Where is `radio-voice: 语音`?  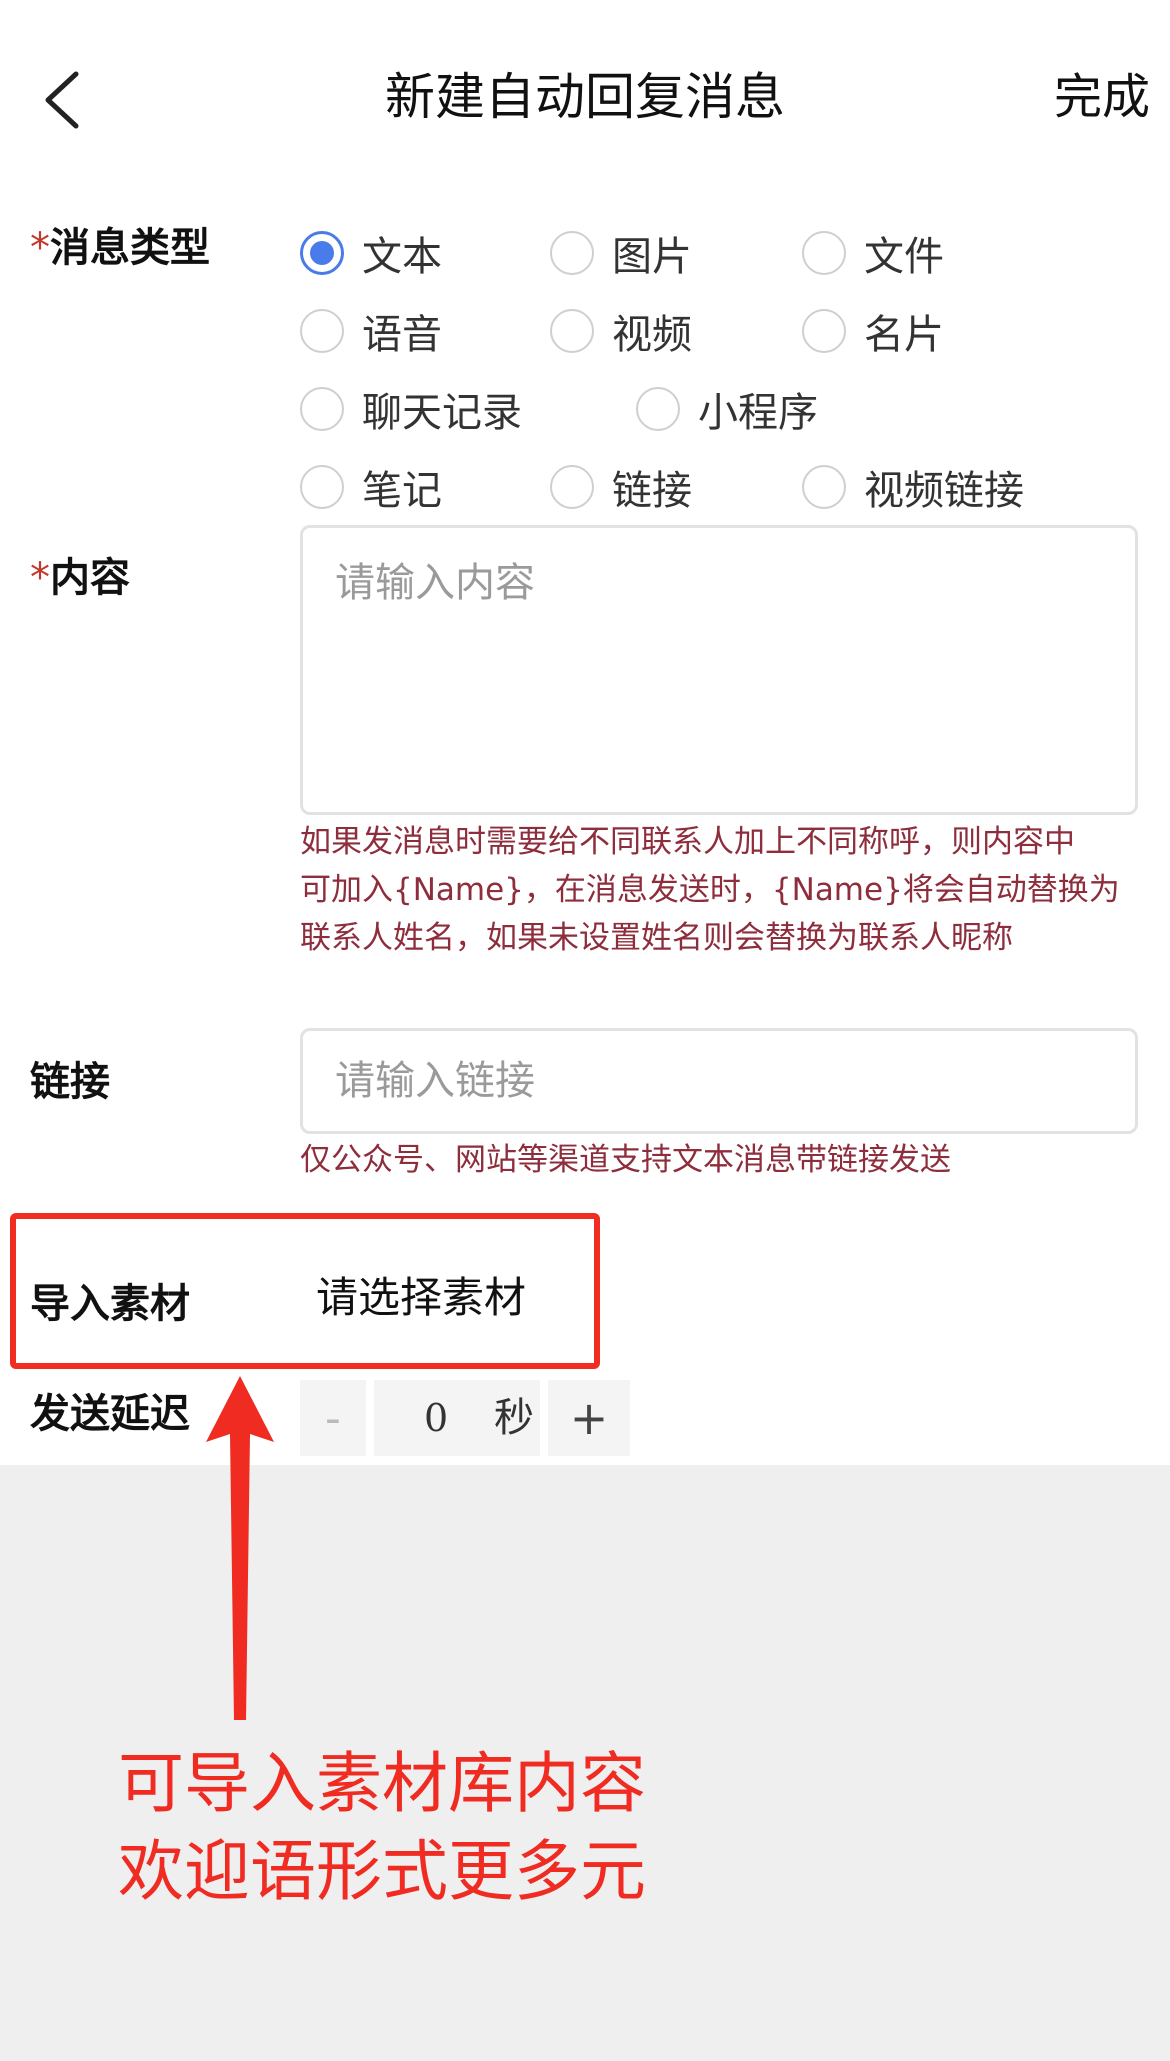 radio-voice: 语音 is located at coordinates (371, 331).